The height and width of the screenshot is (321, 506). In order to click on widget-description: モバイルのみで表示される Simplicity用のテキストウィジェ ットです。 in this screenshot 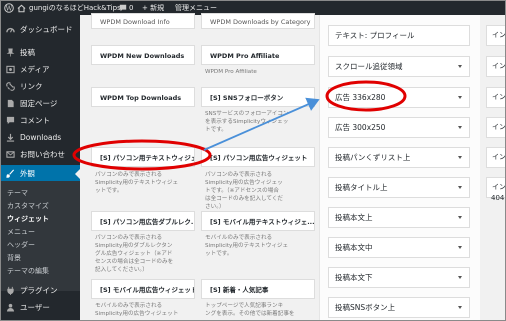, I will do `click(247, 246)`.